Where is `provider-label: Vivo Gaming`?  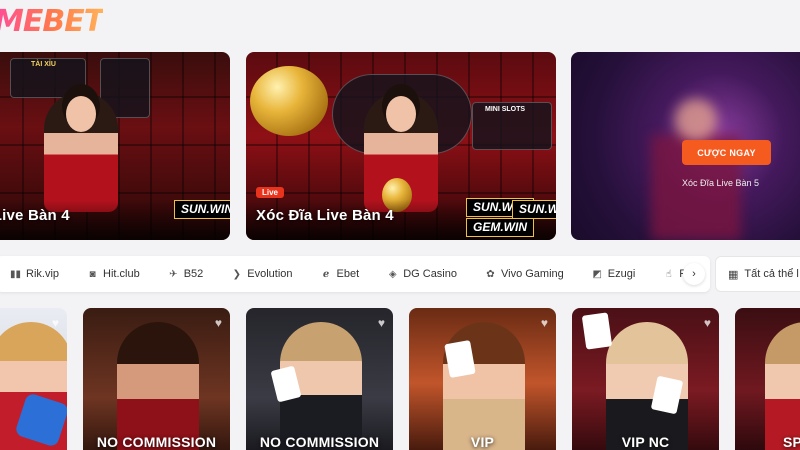
provider-label: Vivo Gaming is located at coordinates (532, 274).